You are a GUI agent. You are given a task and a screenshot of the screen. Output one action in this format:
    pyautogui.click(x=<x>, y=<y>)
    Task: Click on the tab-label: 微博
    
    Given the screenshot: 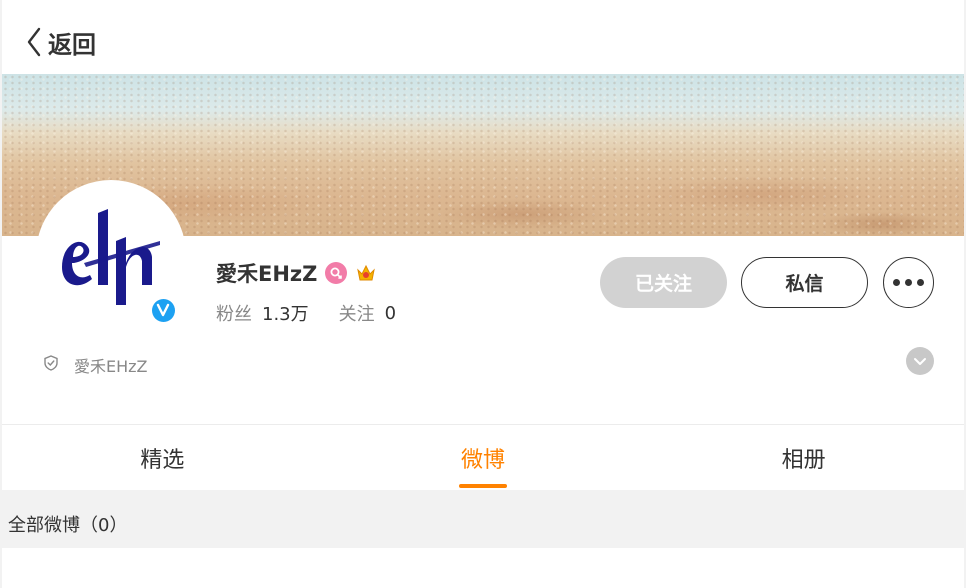 What is the action you would take?
    pyautogui.click(x=483, y=460)
    